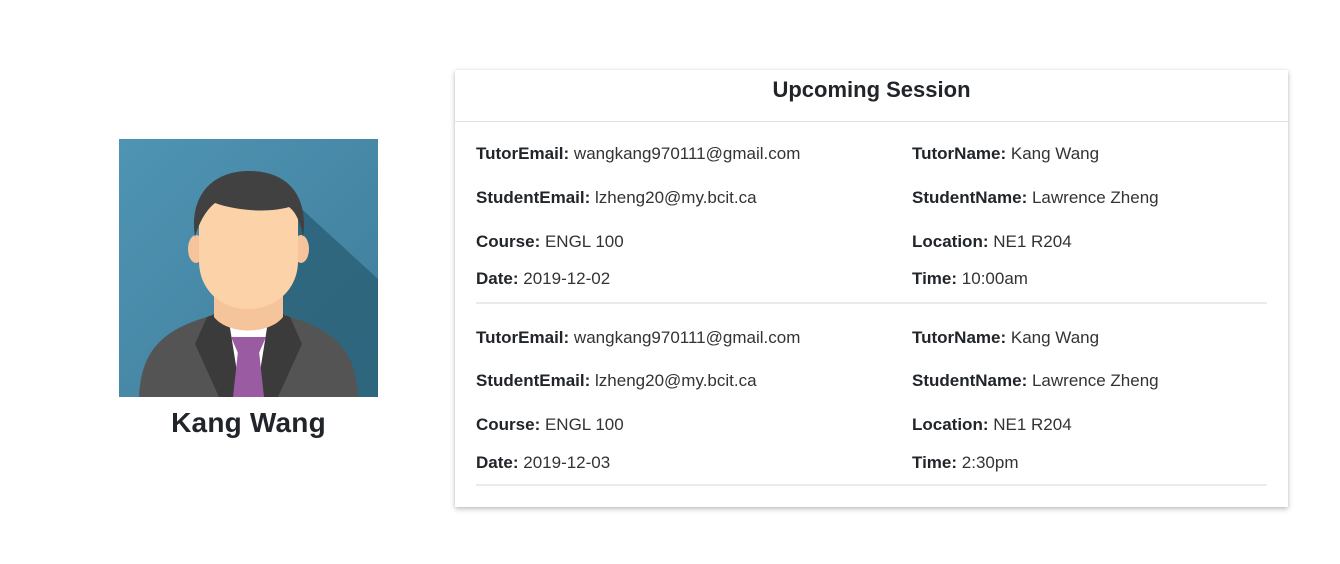 The image size is (1340, 564). Describe the element at coordinates (248, 422) in the screenshot. I see `profile-name: Kang Wang` at that location.